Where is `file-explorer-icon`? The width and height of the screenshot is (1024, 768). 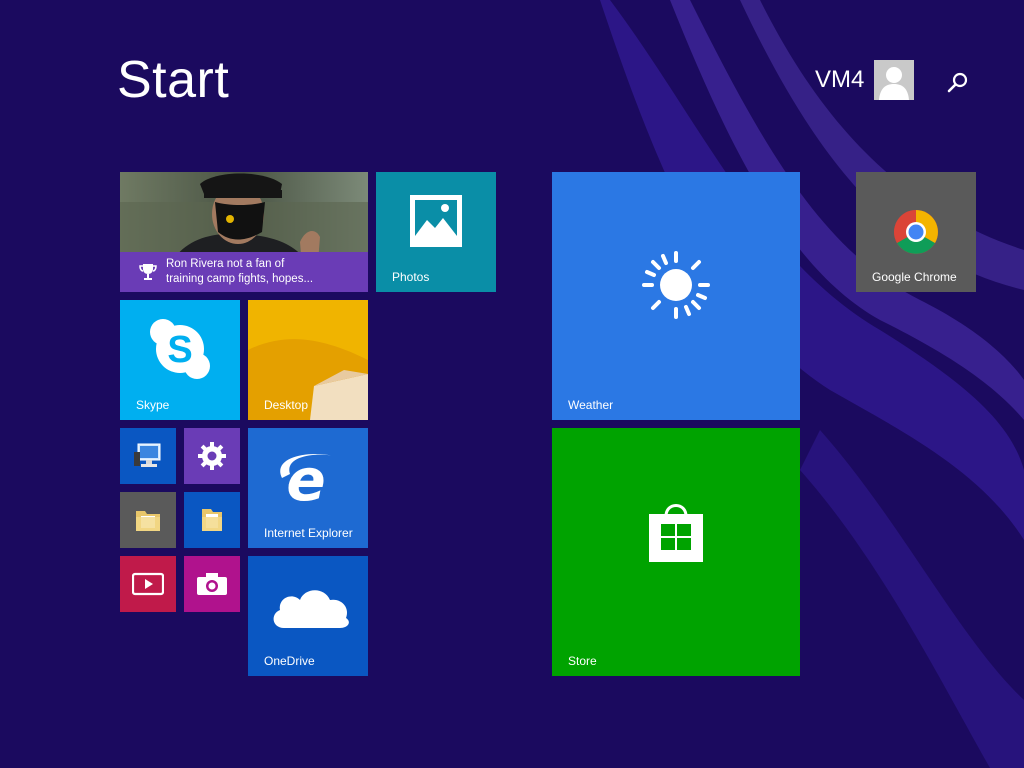
file-explorer-icon is located at coordinates (148, 521).